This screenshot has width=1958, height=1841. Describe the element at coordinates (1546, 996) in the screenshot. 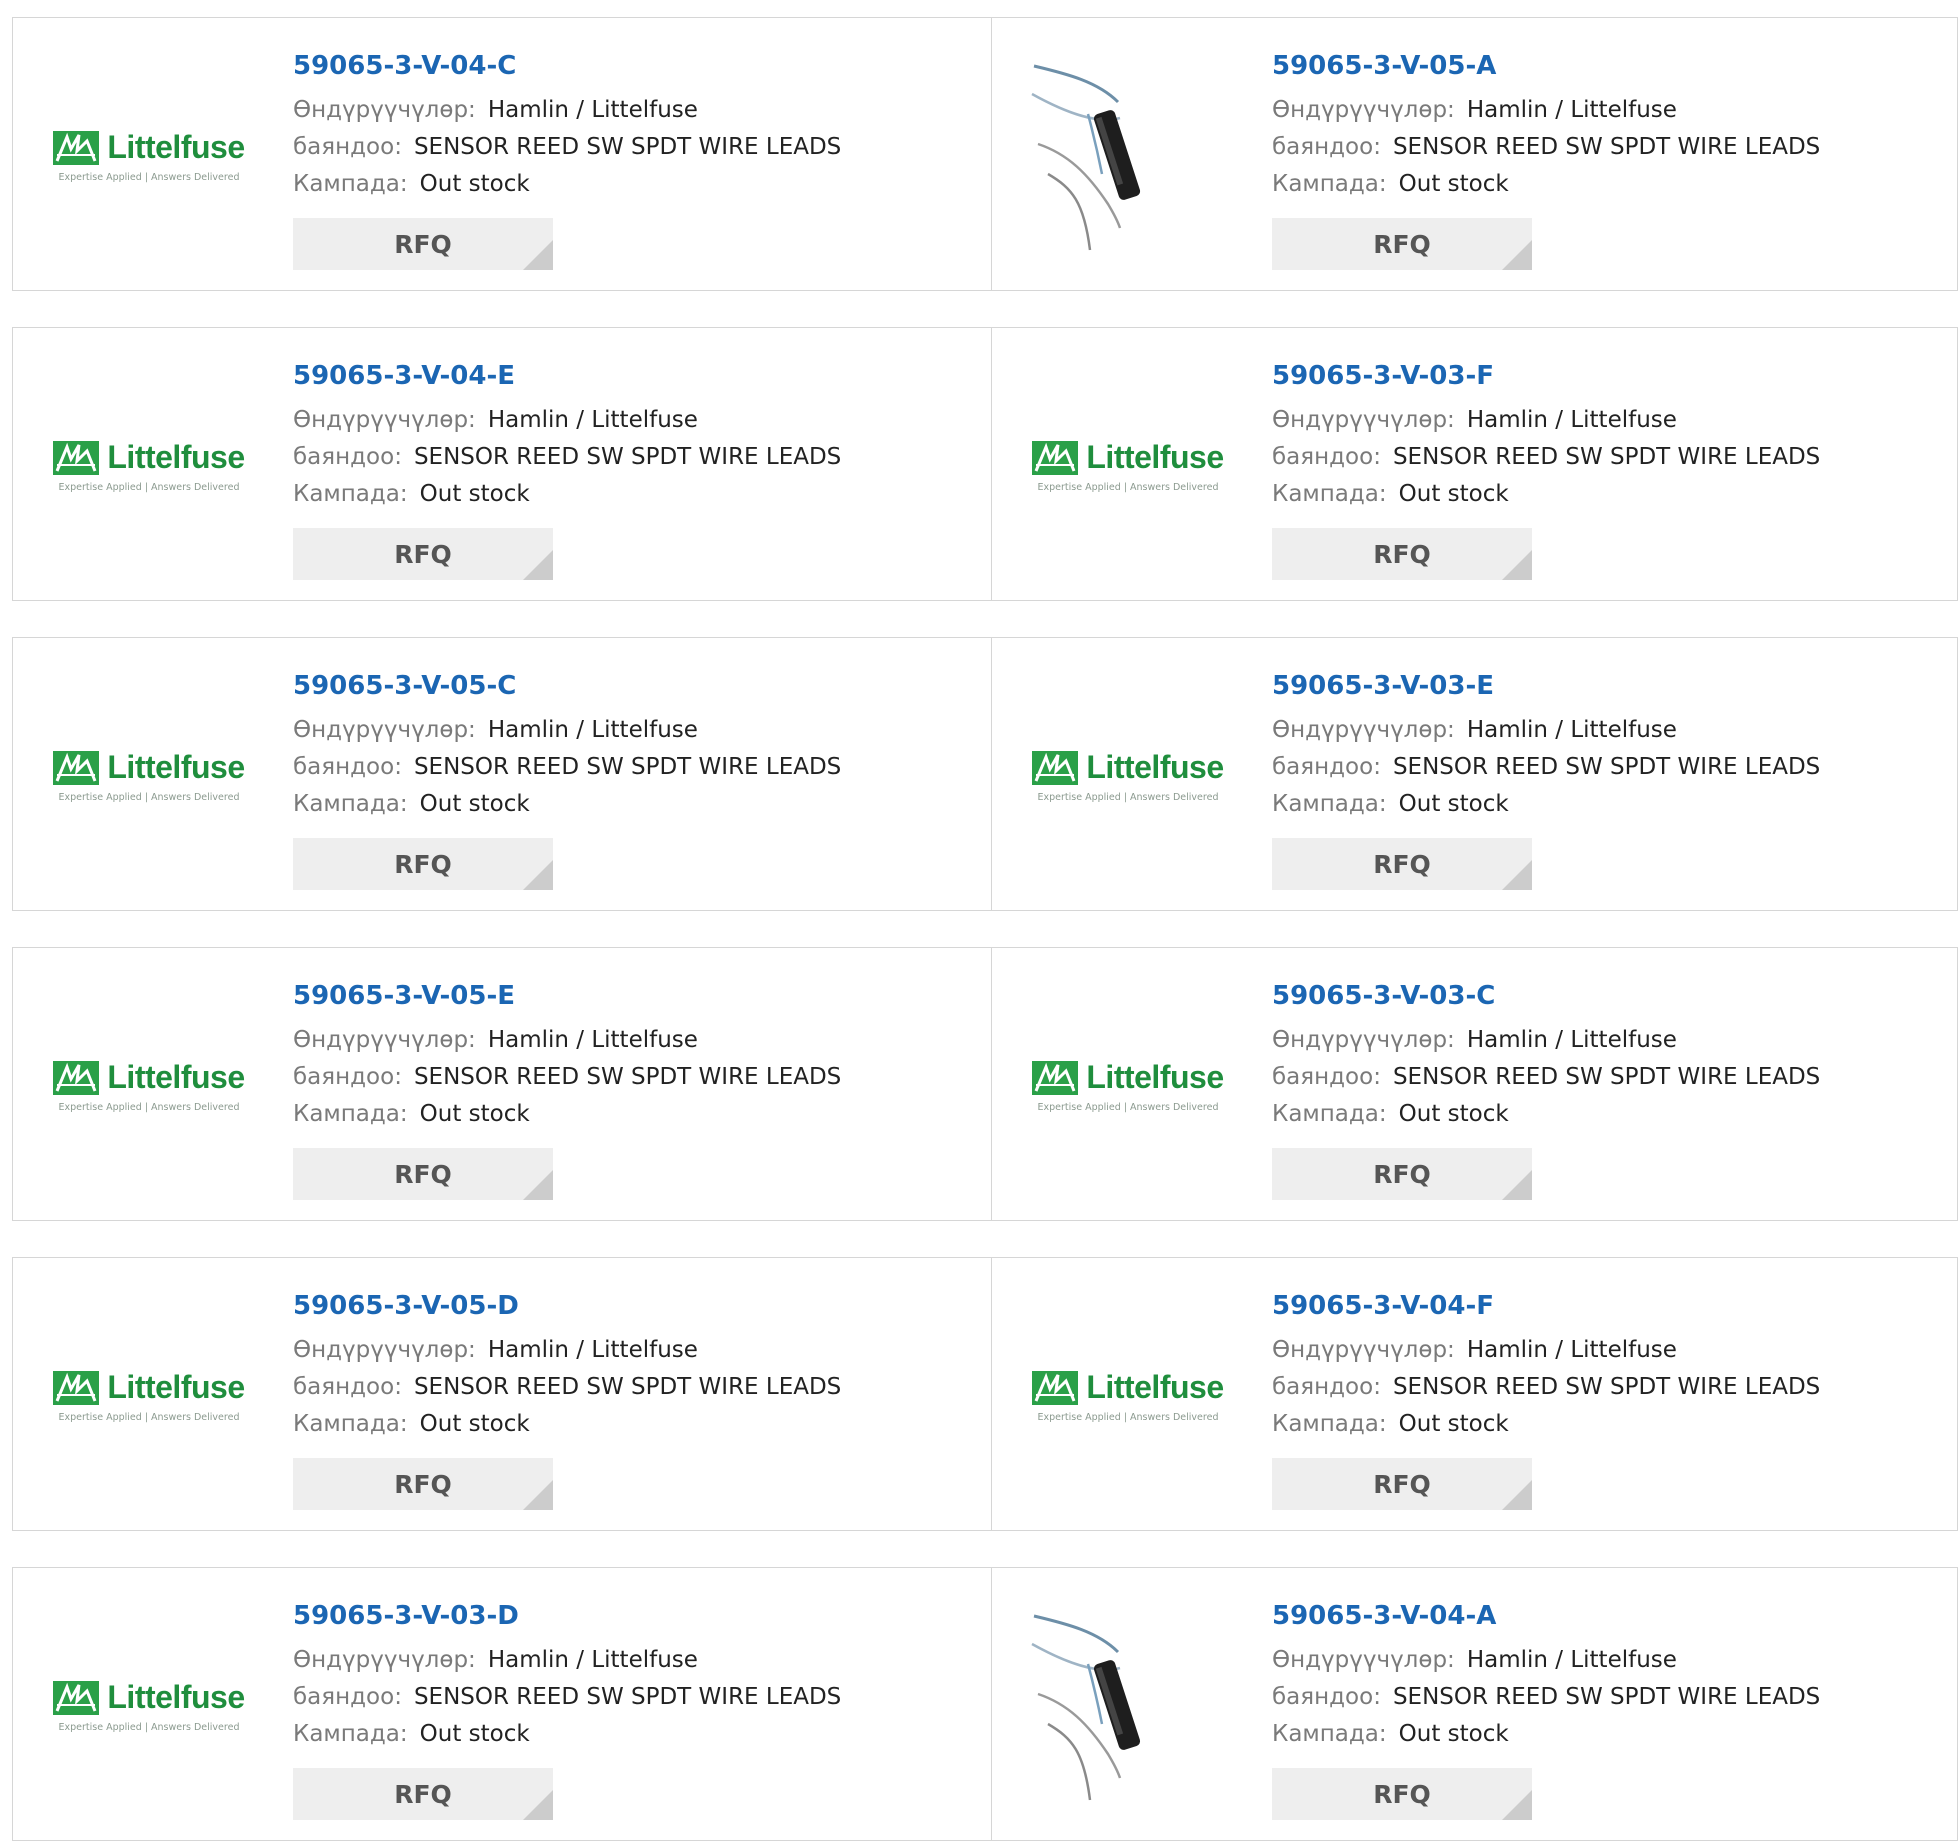

I see `part-number-link: 59065-3-V-03-C` at that location.